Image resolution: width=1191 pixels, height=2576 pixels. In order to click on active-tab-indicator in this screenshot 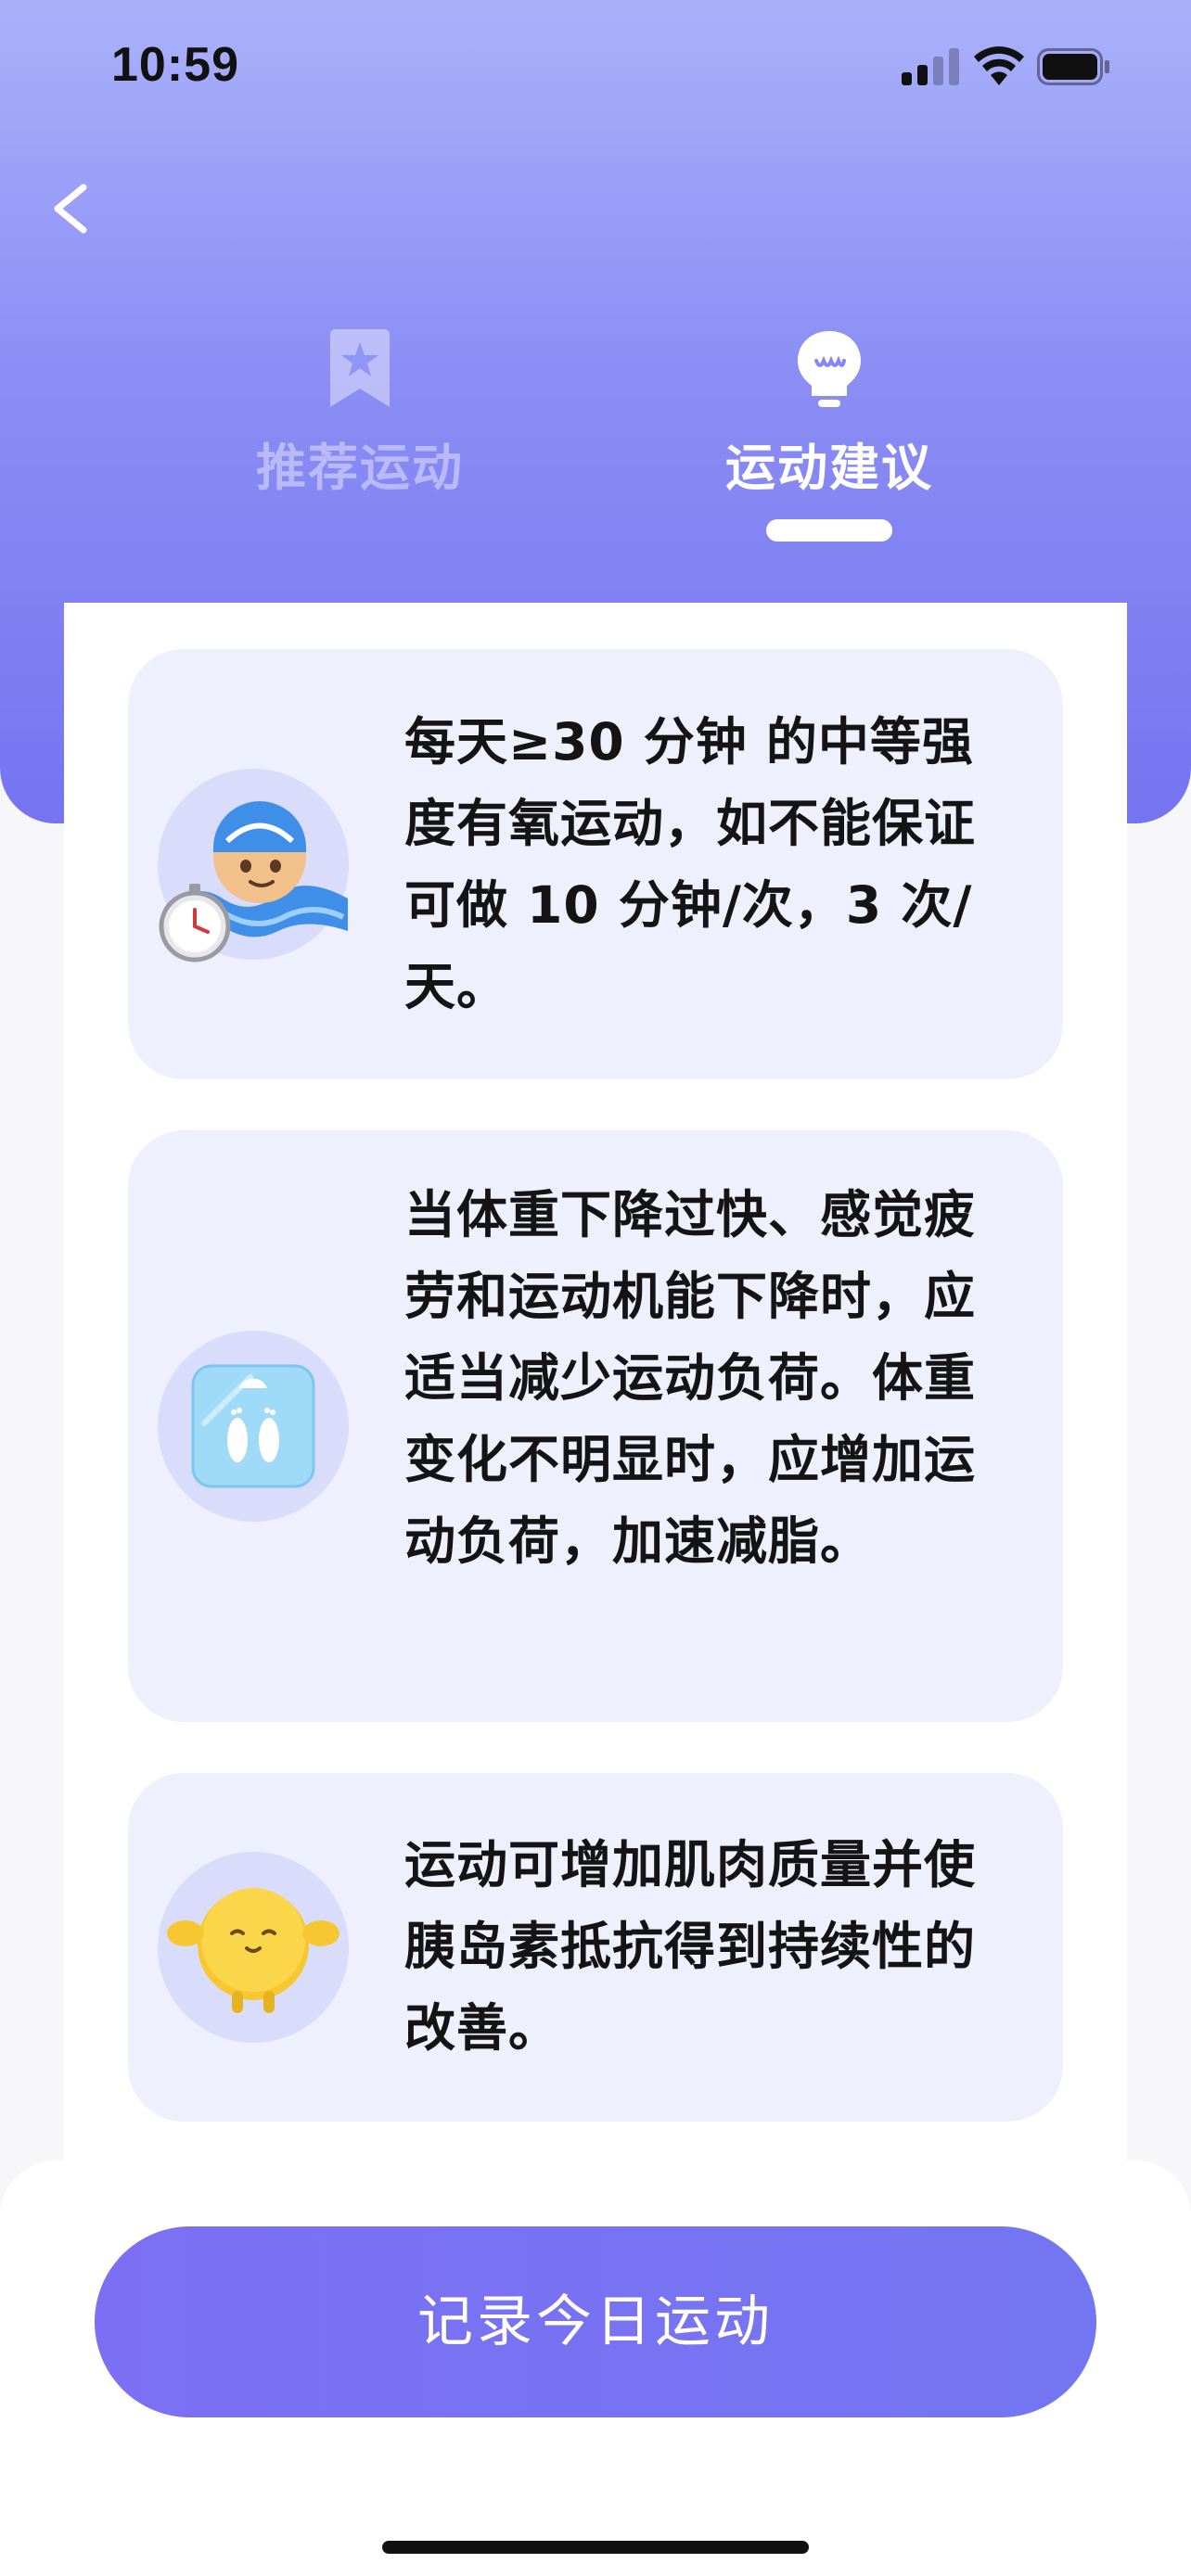, I will do `click(829, 531)`.